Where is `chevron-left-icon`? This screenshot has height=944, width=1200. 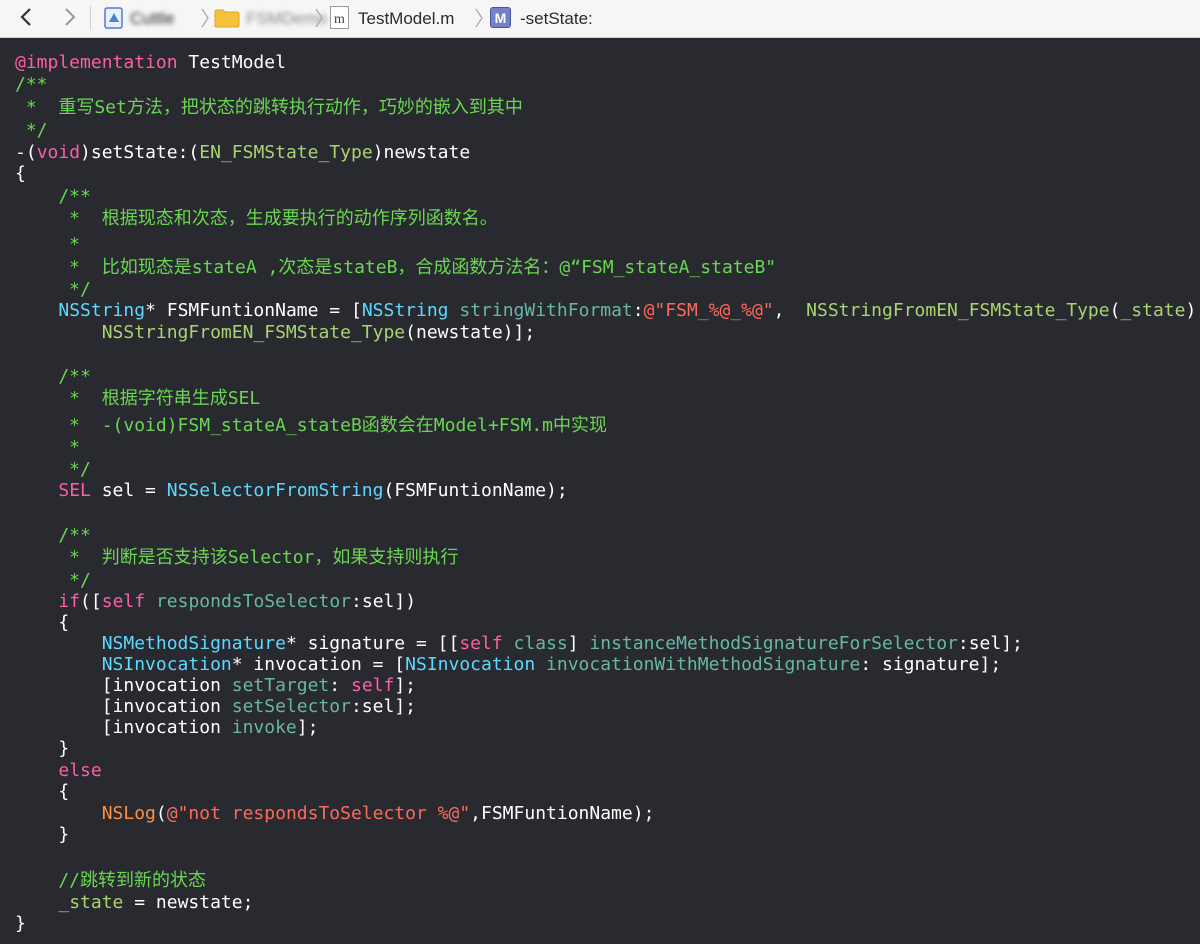 chevron-left-icon is located at coordinates (27, 17).